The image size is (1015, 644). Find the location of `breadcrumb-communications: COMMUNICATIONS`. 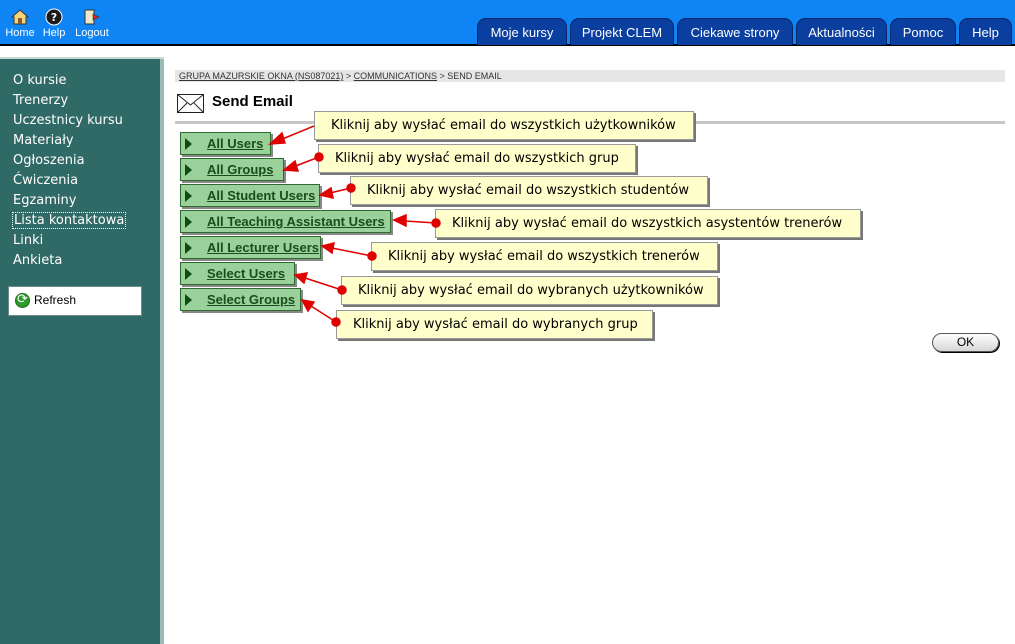

breadcrumb-communications: COMMUNICATIONS is located at coordinates (395, 76).